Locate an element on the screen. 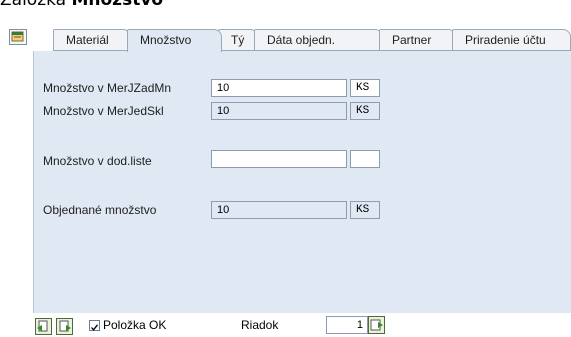 Image resolution: width=571 pixels, height=337 pixels. tab-material: Materiál is located at coordinates (92, 39).